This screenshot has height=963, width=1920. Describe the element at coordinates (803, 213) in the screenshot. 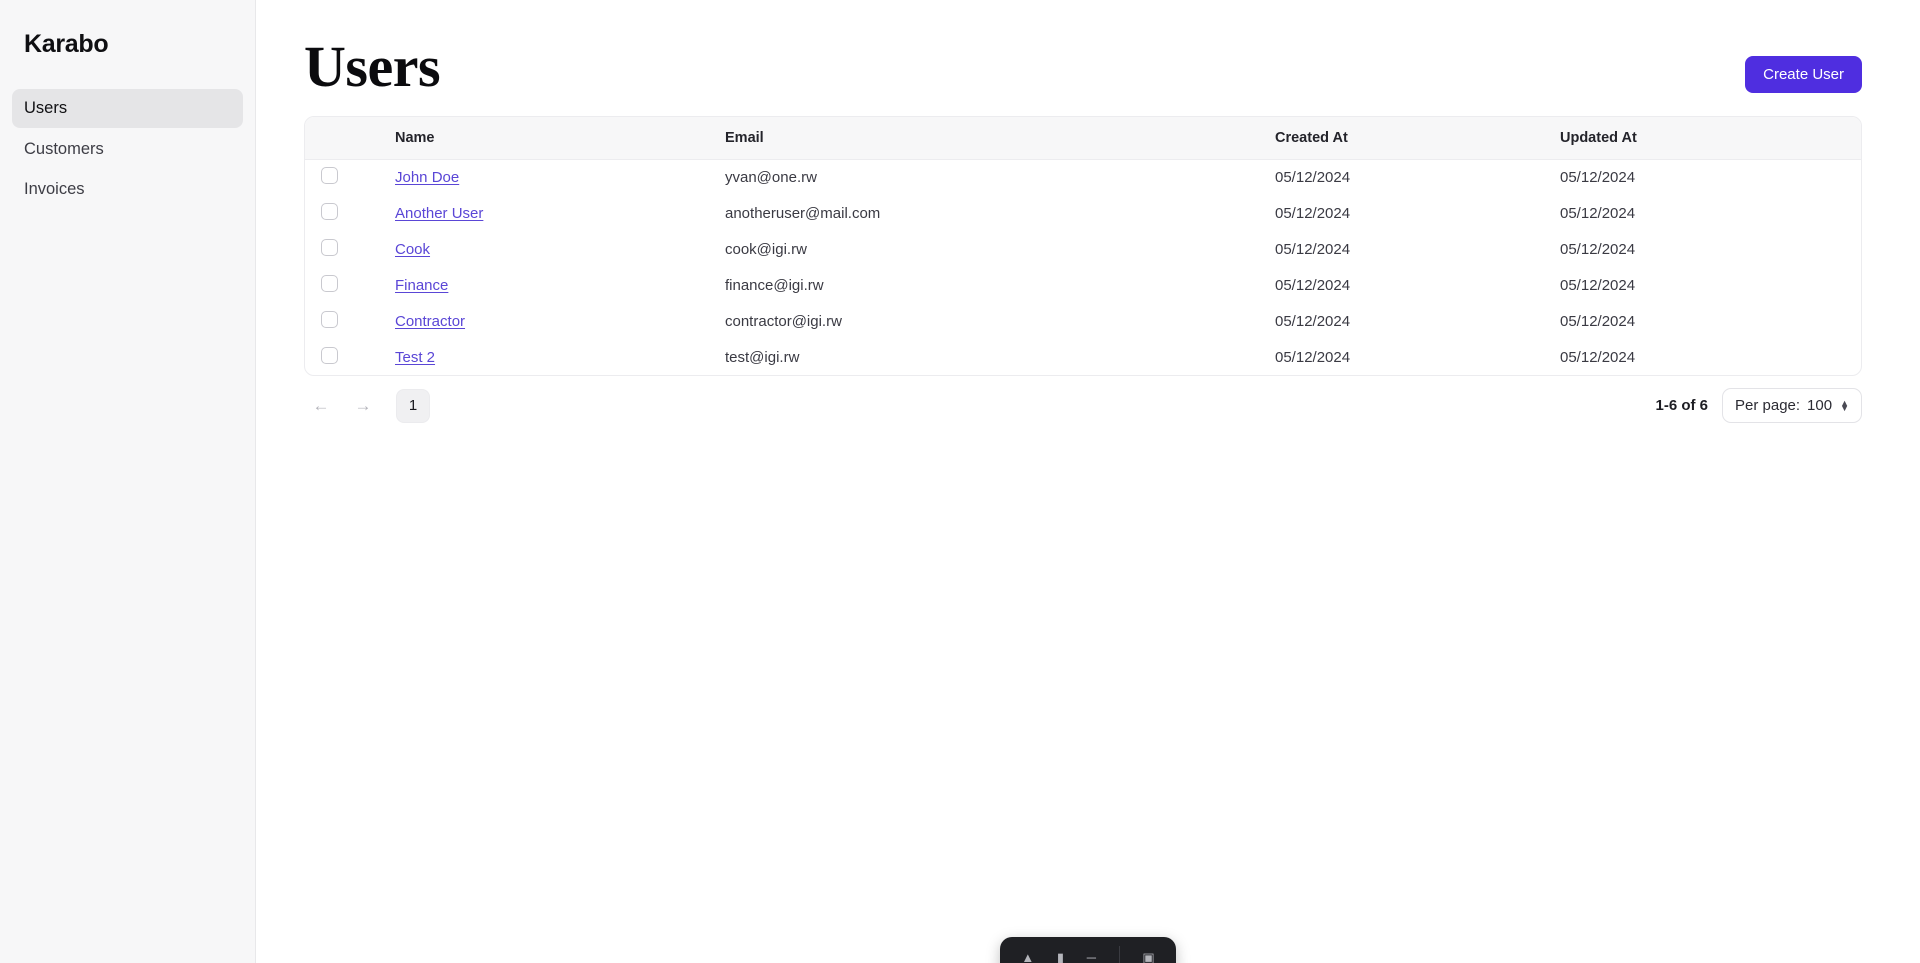

I see `cell-email: anotheruser@mail.com` at that location.